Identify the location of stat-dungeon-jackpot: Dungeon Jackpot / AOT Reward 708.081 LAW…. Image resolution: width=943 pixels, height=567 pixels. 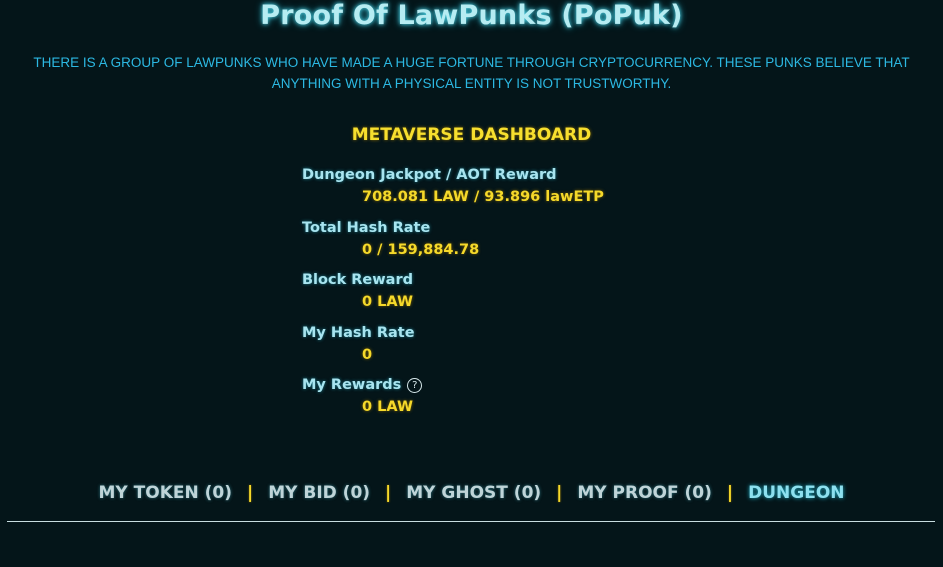
(502, 192).